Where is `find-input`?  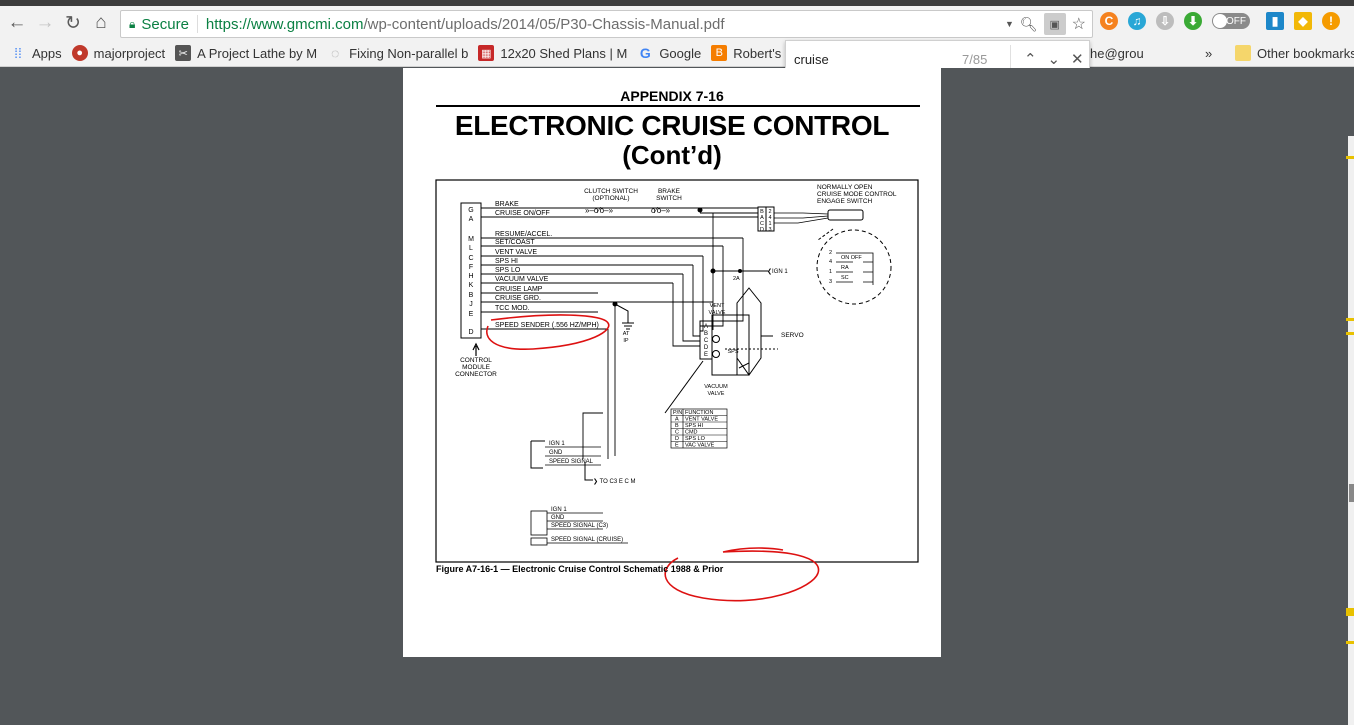
find-input is located at coordinates (869, 59).